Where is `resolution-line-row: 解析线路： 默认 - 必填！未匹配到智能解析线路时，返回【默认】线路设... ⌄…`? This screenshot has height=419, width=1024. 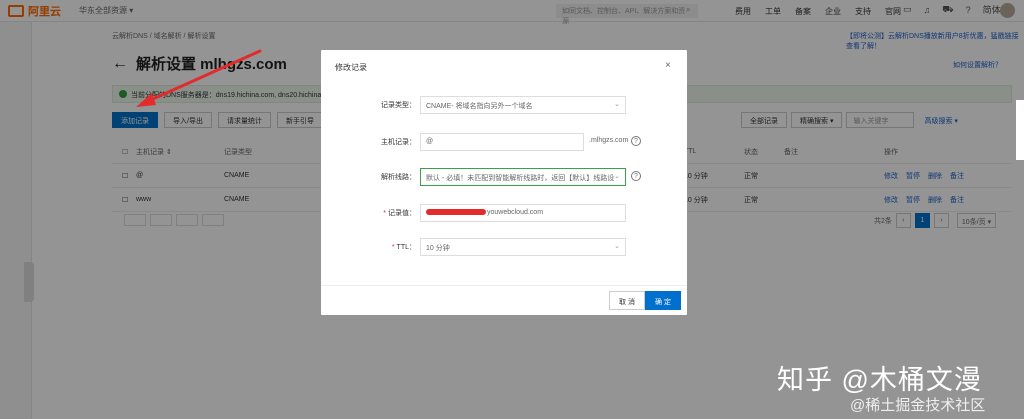
resolution-line-row: 解析线路： 默认 - 必填！未匹配到智能解析线路时，返回【默认】线路设... ⌄… is located at coordinates (504, 177).